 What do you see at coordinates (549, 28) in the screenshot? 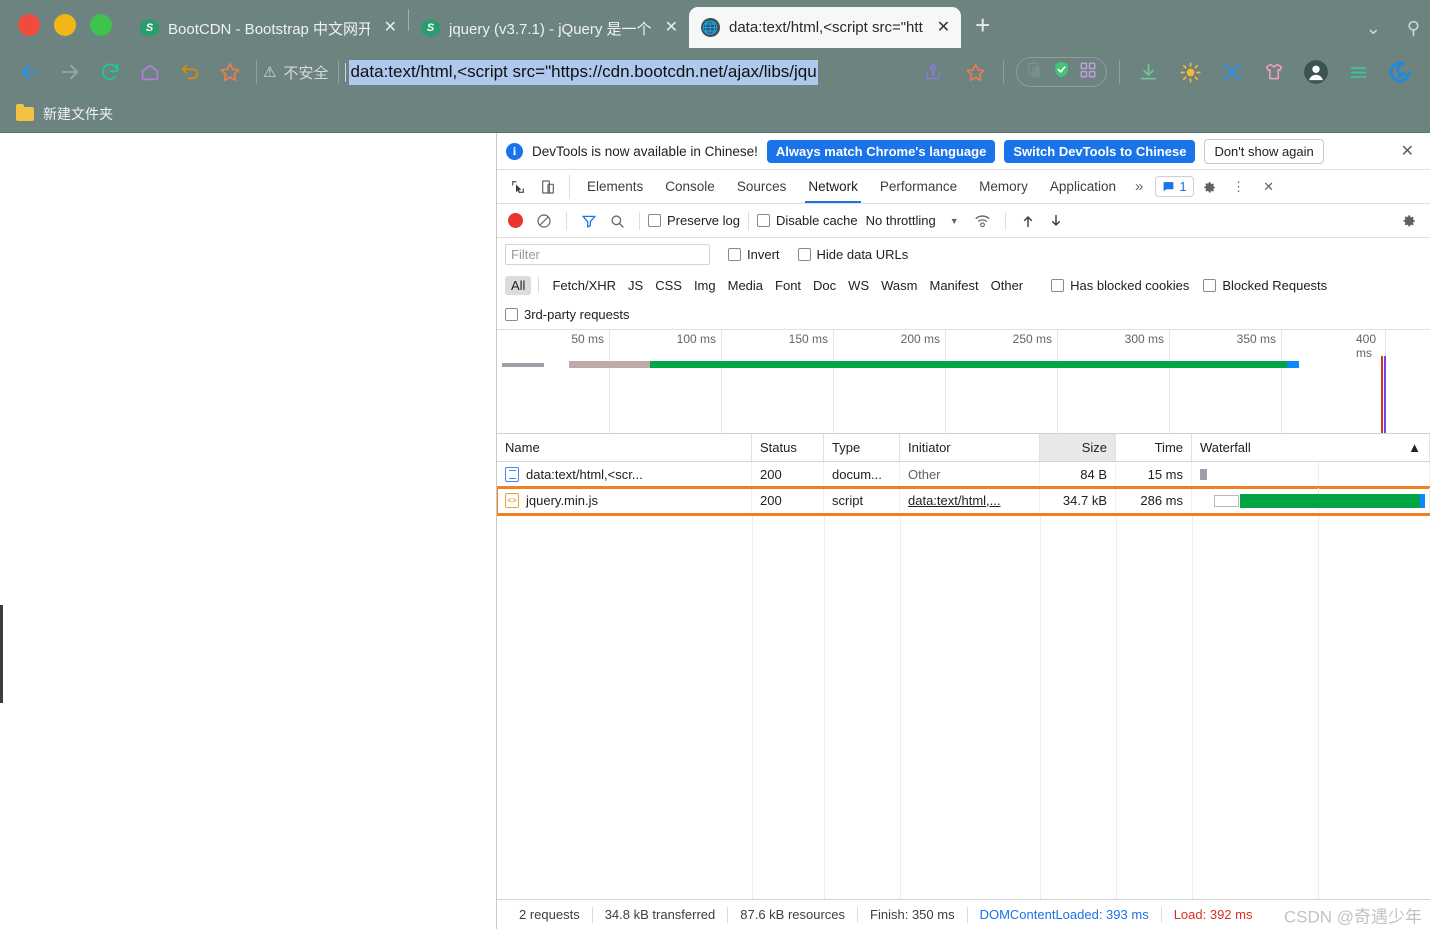
I see `tab-jquery: S jquery (v3.7.1) - jQuery 是一个 ✕` at bounding box center [549, 28].